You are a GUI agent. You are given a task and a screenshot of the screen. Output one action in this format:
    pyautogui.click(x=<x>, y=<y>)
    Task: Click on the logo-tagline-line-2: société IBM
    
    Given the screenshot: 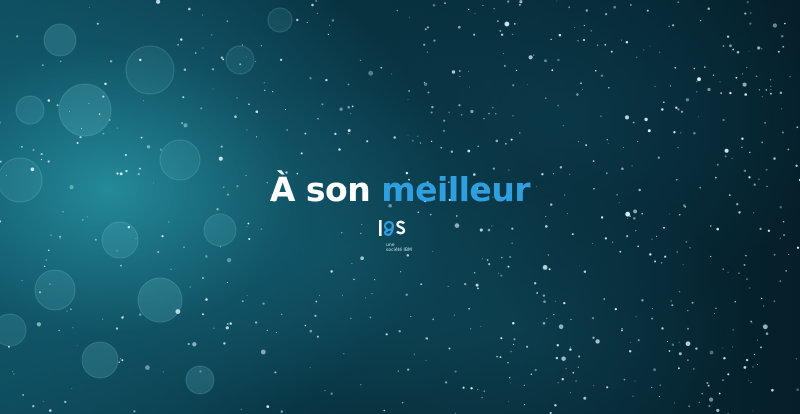 What is the action you would take?
    pyautogui.click(x=399, y=250)
    